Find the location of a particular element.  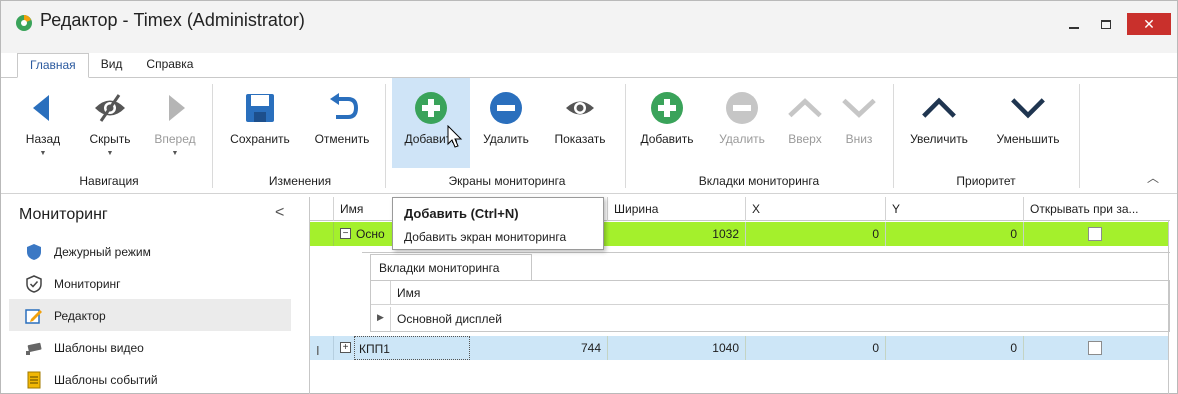

increase-priority-button: Увеличить is located at coordinates (939, 123).